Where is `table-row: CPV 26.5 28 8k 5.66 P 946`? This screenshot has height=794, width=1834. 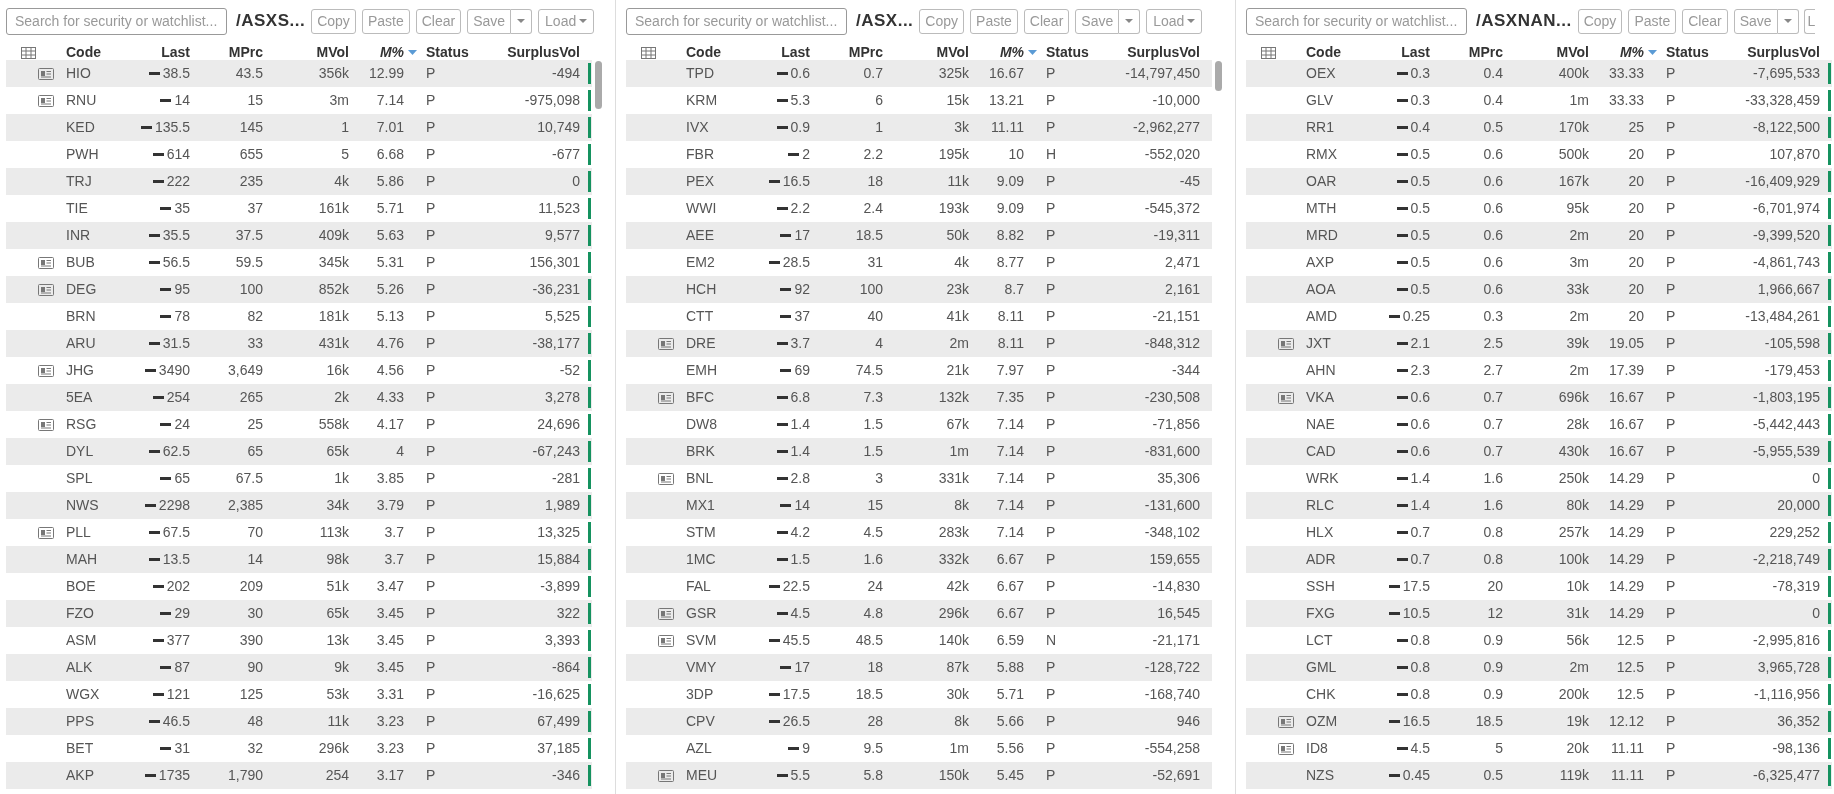
table-row: CPV 26.5 28 8k 5.66 P 946 is located at coordinates (919, 721).